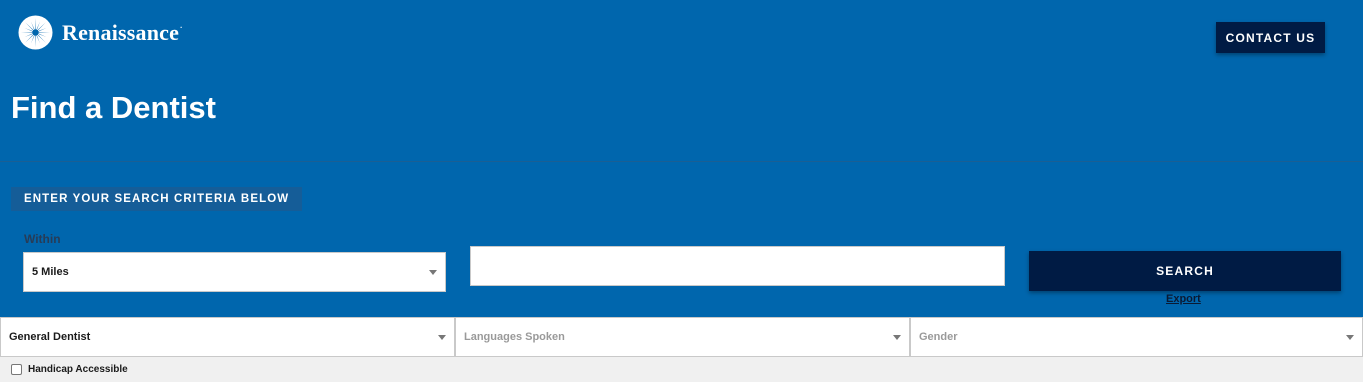 The width and height of the screenshot is (1363, 382). Describe the element at coordinates (50, 337) in the screenshot. I see `specialty-value: General Dentist` at that location.